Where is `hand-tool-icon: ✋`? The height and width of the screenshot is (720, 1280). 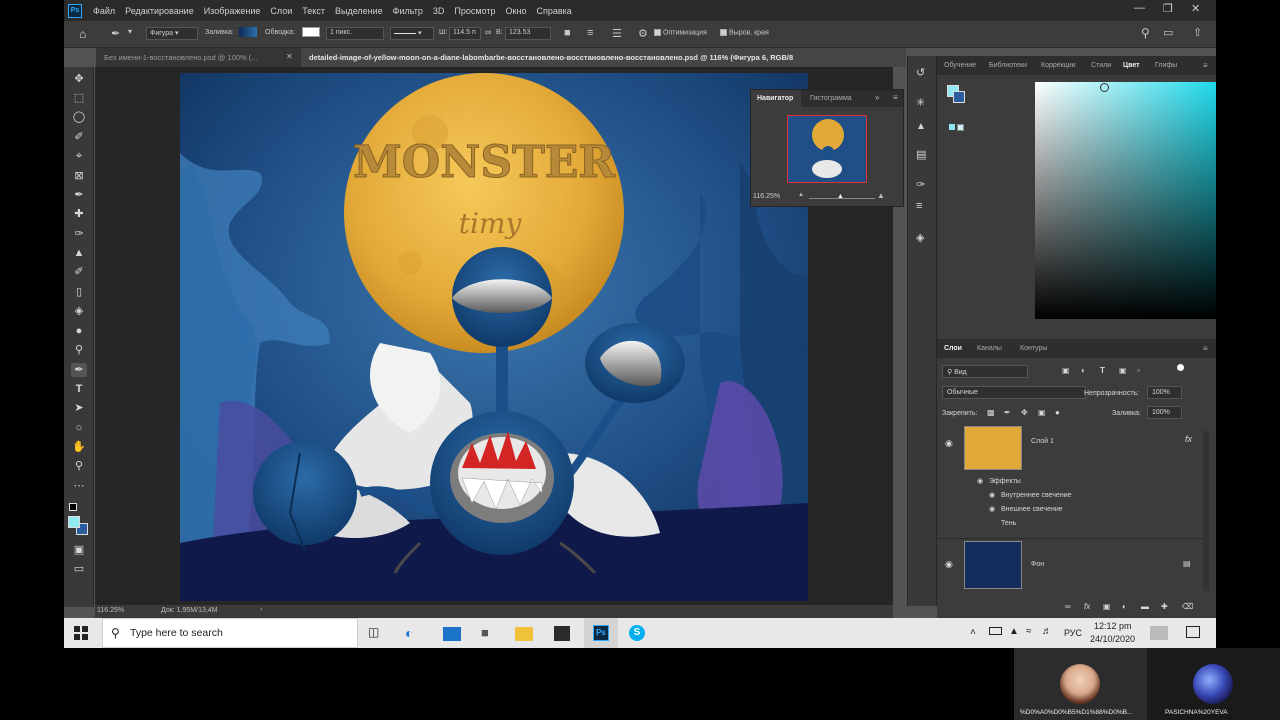 hand-tool-icon: ✋ is located at coordinates (79, 447).